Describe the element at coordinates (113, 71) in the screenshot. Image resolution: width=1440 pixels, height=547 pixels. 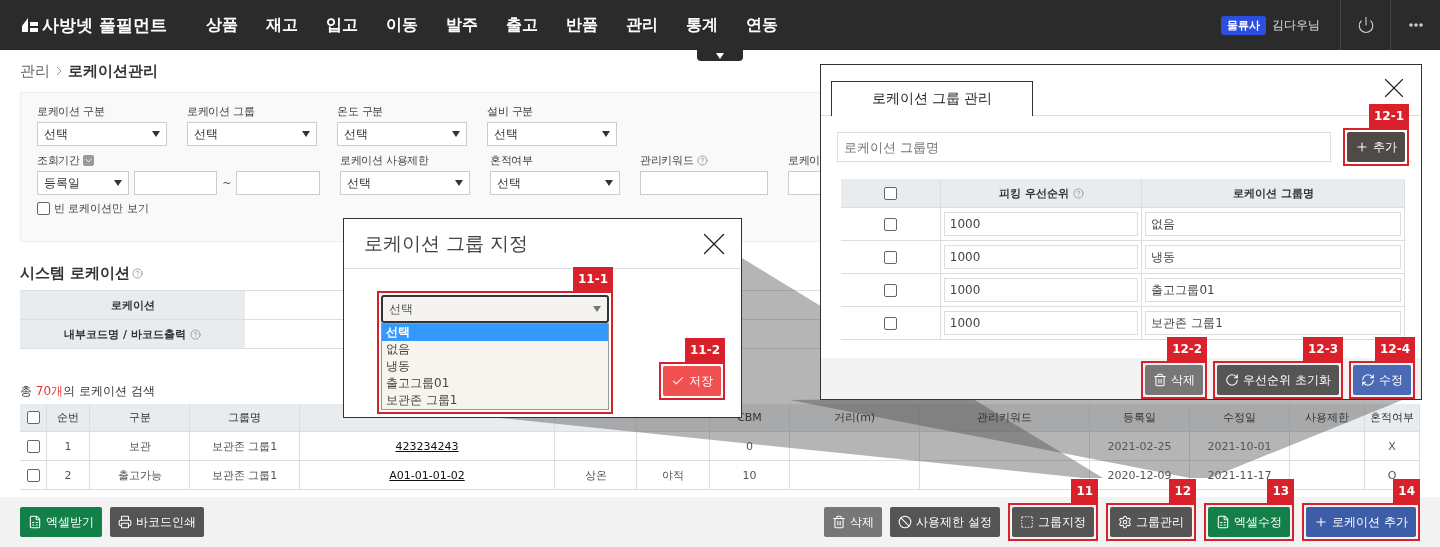
I see `page-title: 로케이션관리` at that location.